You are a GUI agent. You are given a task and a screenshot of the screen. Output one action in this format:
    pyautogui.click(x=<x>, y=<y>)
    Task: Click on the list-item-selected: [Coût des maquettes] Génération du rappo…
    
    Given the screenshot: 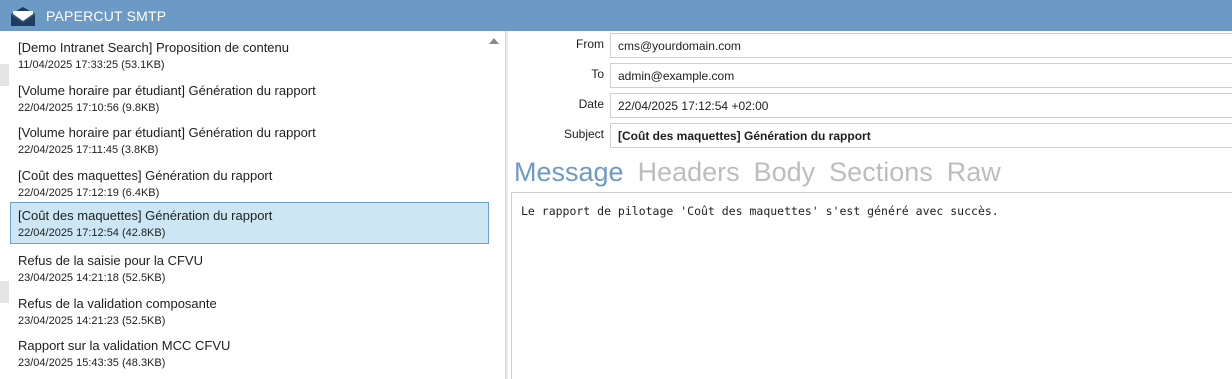 What is the action you would take?
    pyautogui.click(x=249, y=223)
    